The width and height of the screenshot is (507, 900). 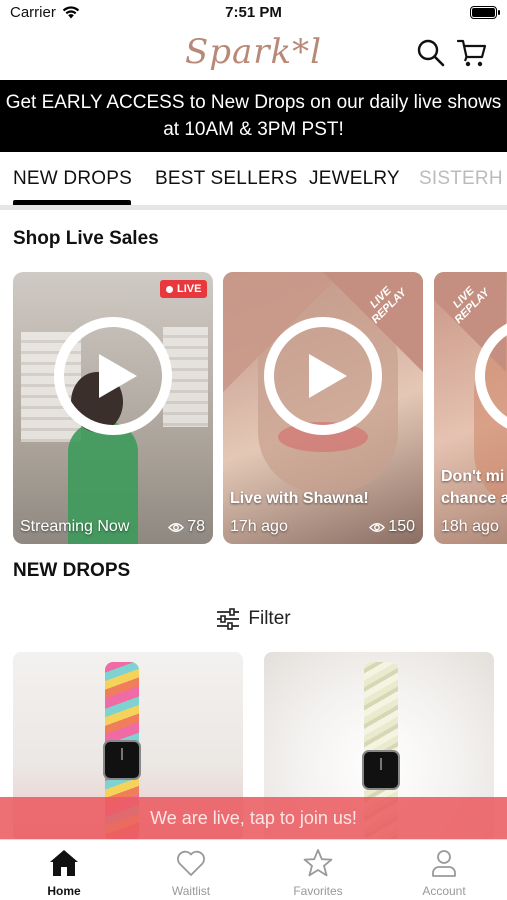 What do you see at coordinates (191, 891) in the screenshot?
I see `tab-waitlist-label: Waitlist` at bounding box center [191, 891].